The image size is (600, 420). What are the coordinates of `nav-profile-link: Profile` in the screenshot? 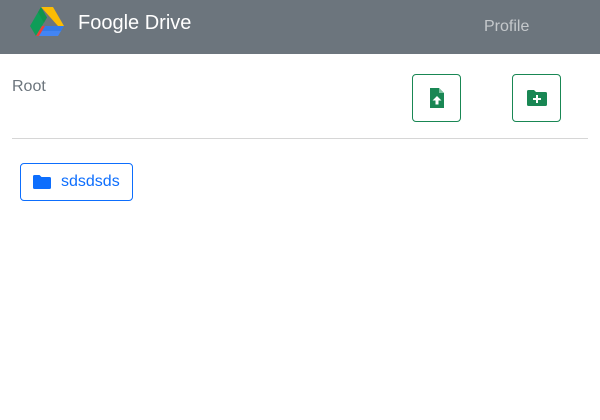 It's located at (506, 27).